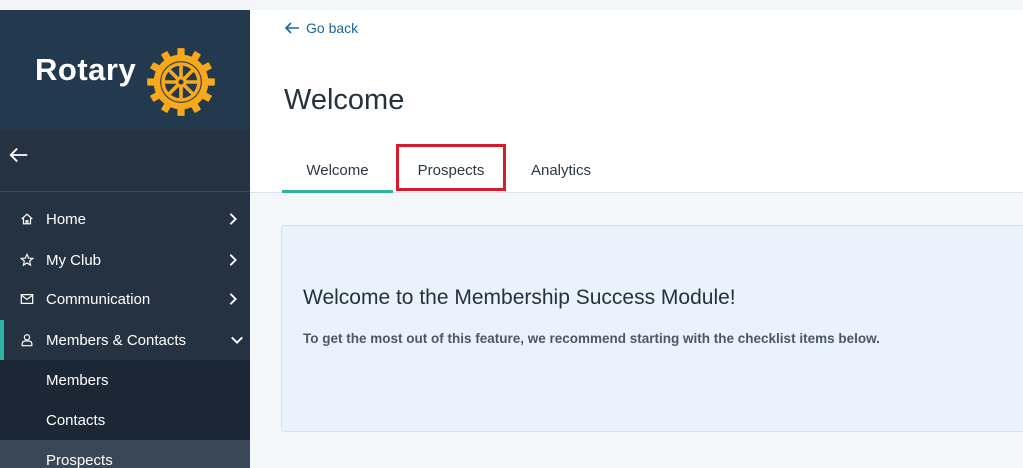  Describe the element at coordinates (291, 28) in the screenshot. I see `arrow-left-icon` at that location.